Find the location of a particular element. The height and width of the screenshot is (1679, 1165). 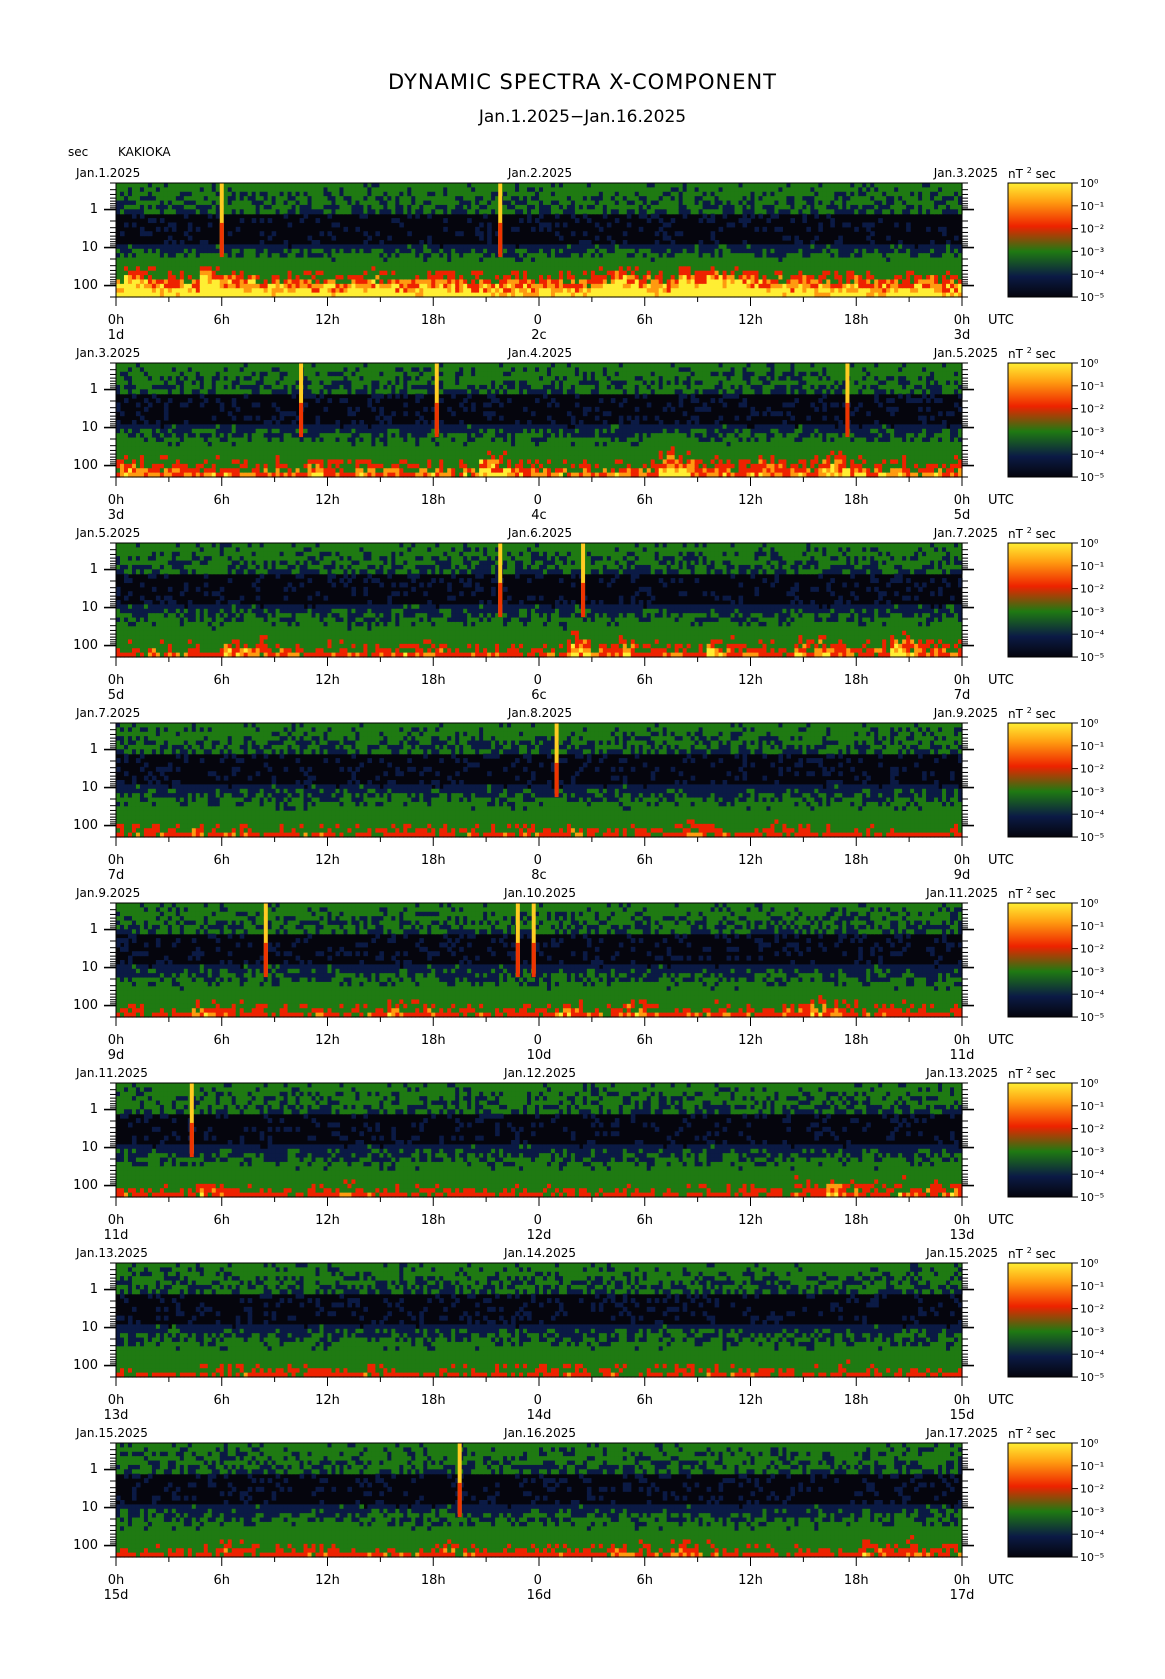

panel-start-date: Jan.15.2025 is located at coordinates (112, 1433).